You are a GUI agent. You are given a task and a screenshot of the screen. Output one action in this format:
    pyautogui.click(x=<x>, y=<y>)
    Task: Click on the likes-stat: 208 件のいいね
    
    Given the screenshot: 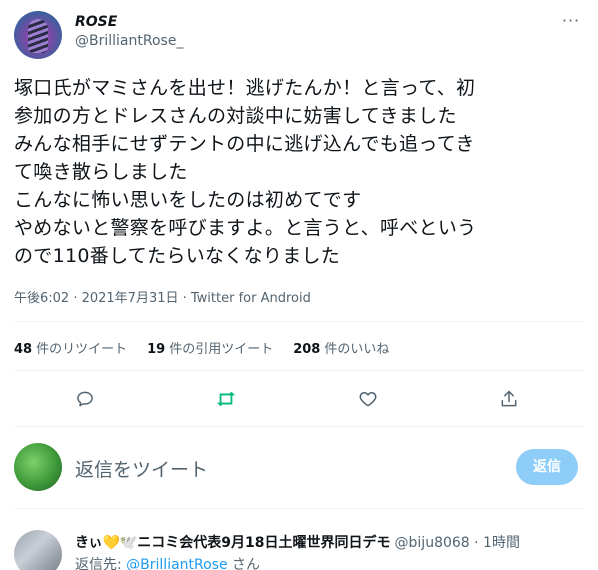 What is the action you would take?
    pyautogui.click(x=341, y=347)
    